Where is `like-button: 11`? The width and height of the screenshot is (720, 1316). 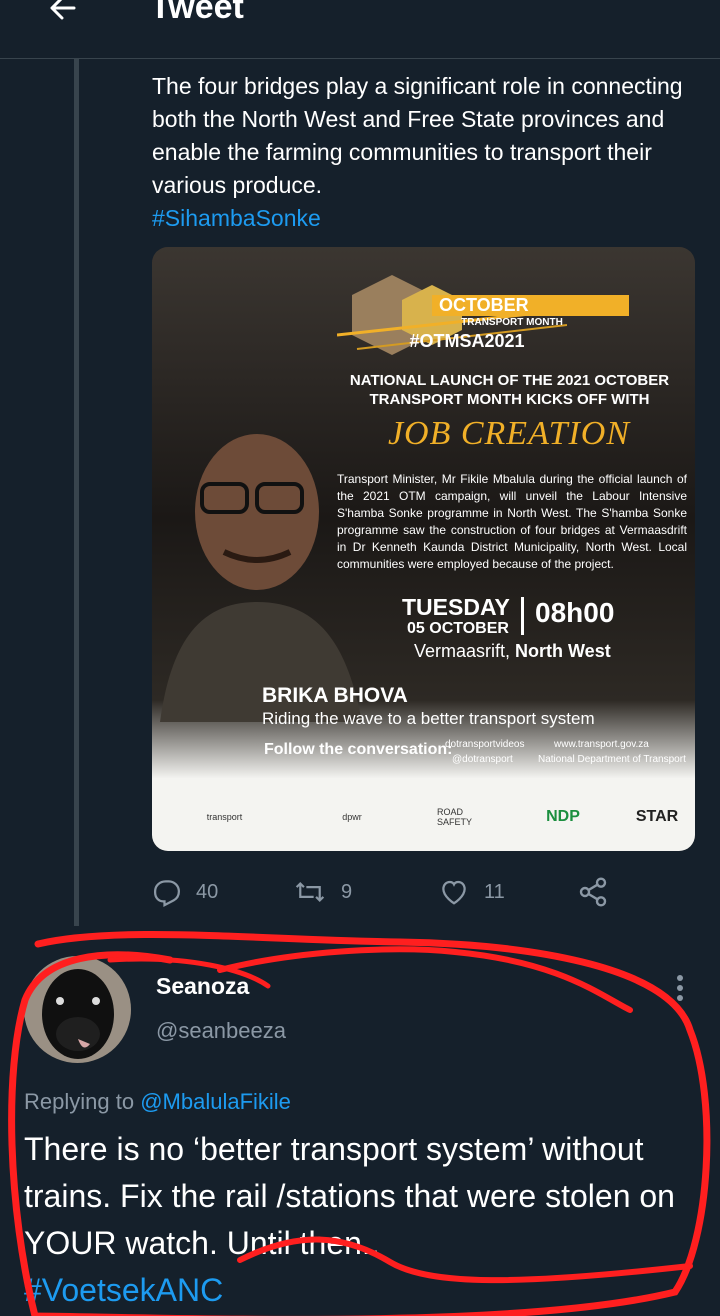 like-button: 11 is located at coordinates (471, 892).